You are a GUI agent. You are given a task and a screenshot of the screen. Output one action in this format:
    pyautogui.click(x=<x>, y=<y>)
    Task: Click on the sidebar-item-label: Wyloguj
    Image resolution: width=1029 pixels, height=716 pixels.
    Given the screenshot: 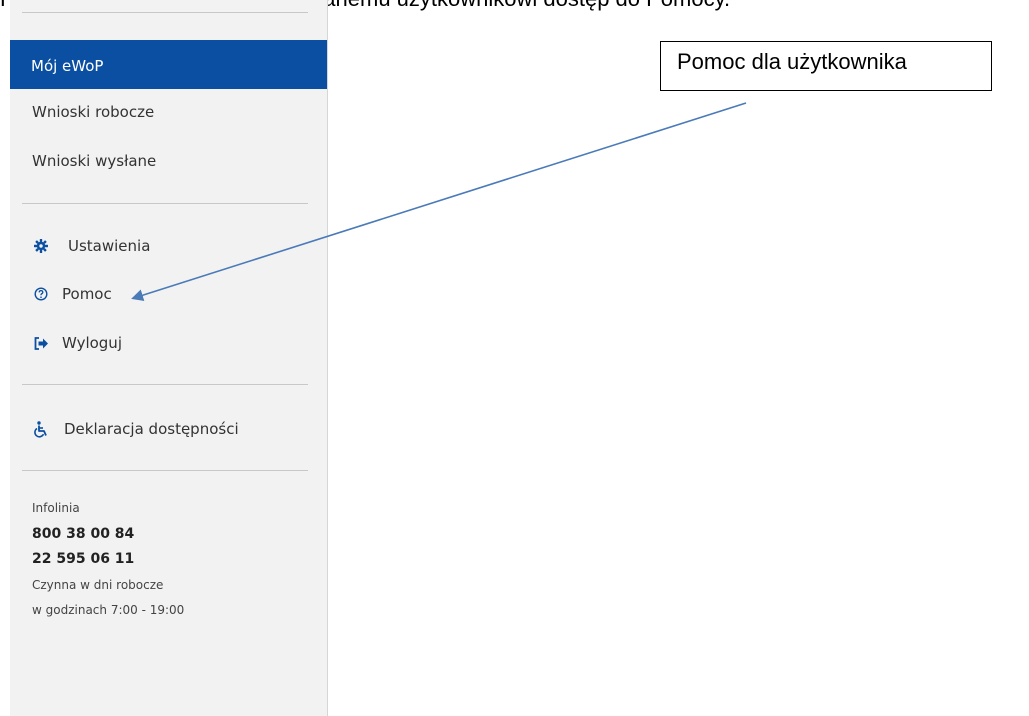 What is the action you would take?
    pyautogui.click(x=92, y=343)
    